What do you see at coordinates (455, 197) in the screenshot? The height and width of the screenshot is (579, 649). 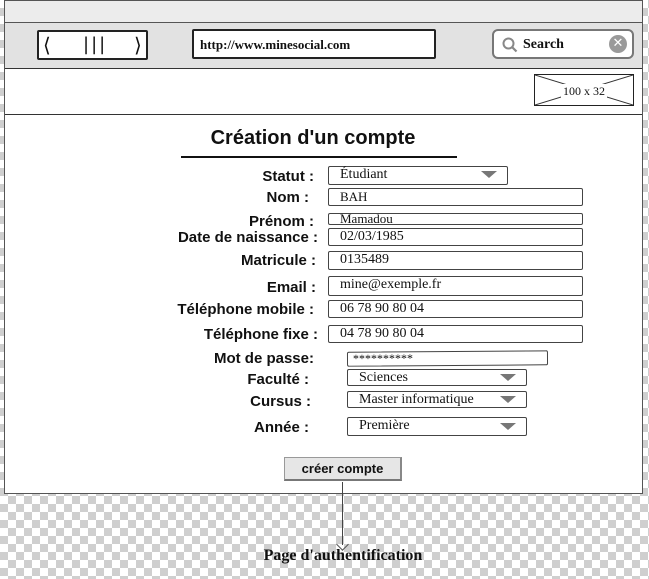 I see `nom-field: BAH` at bounding box center [455, 197].